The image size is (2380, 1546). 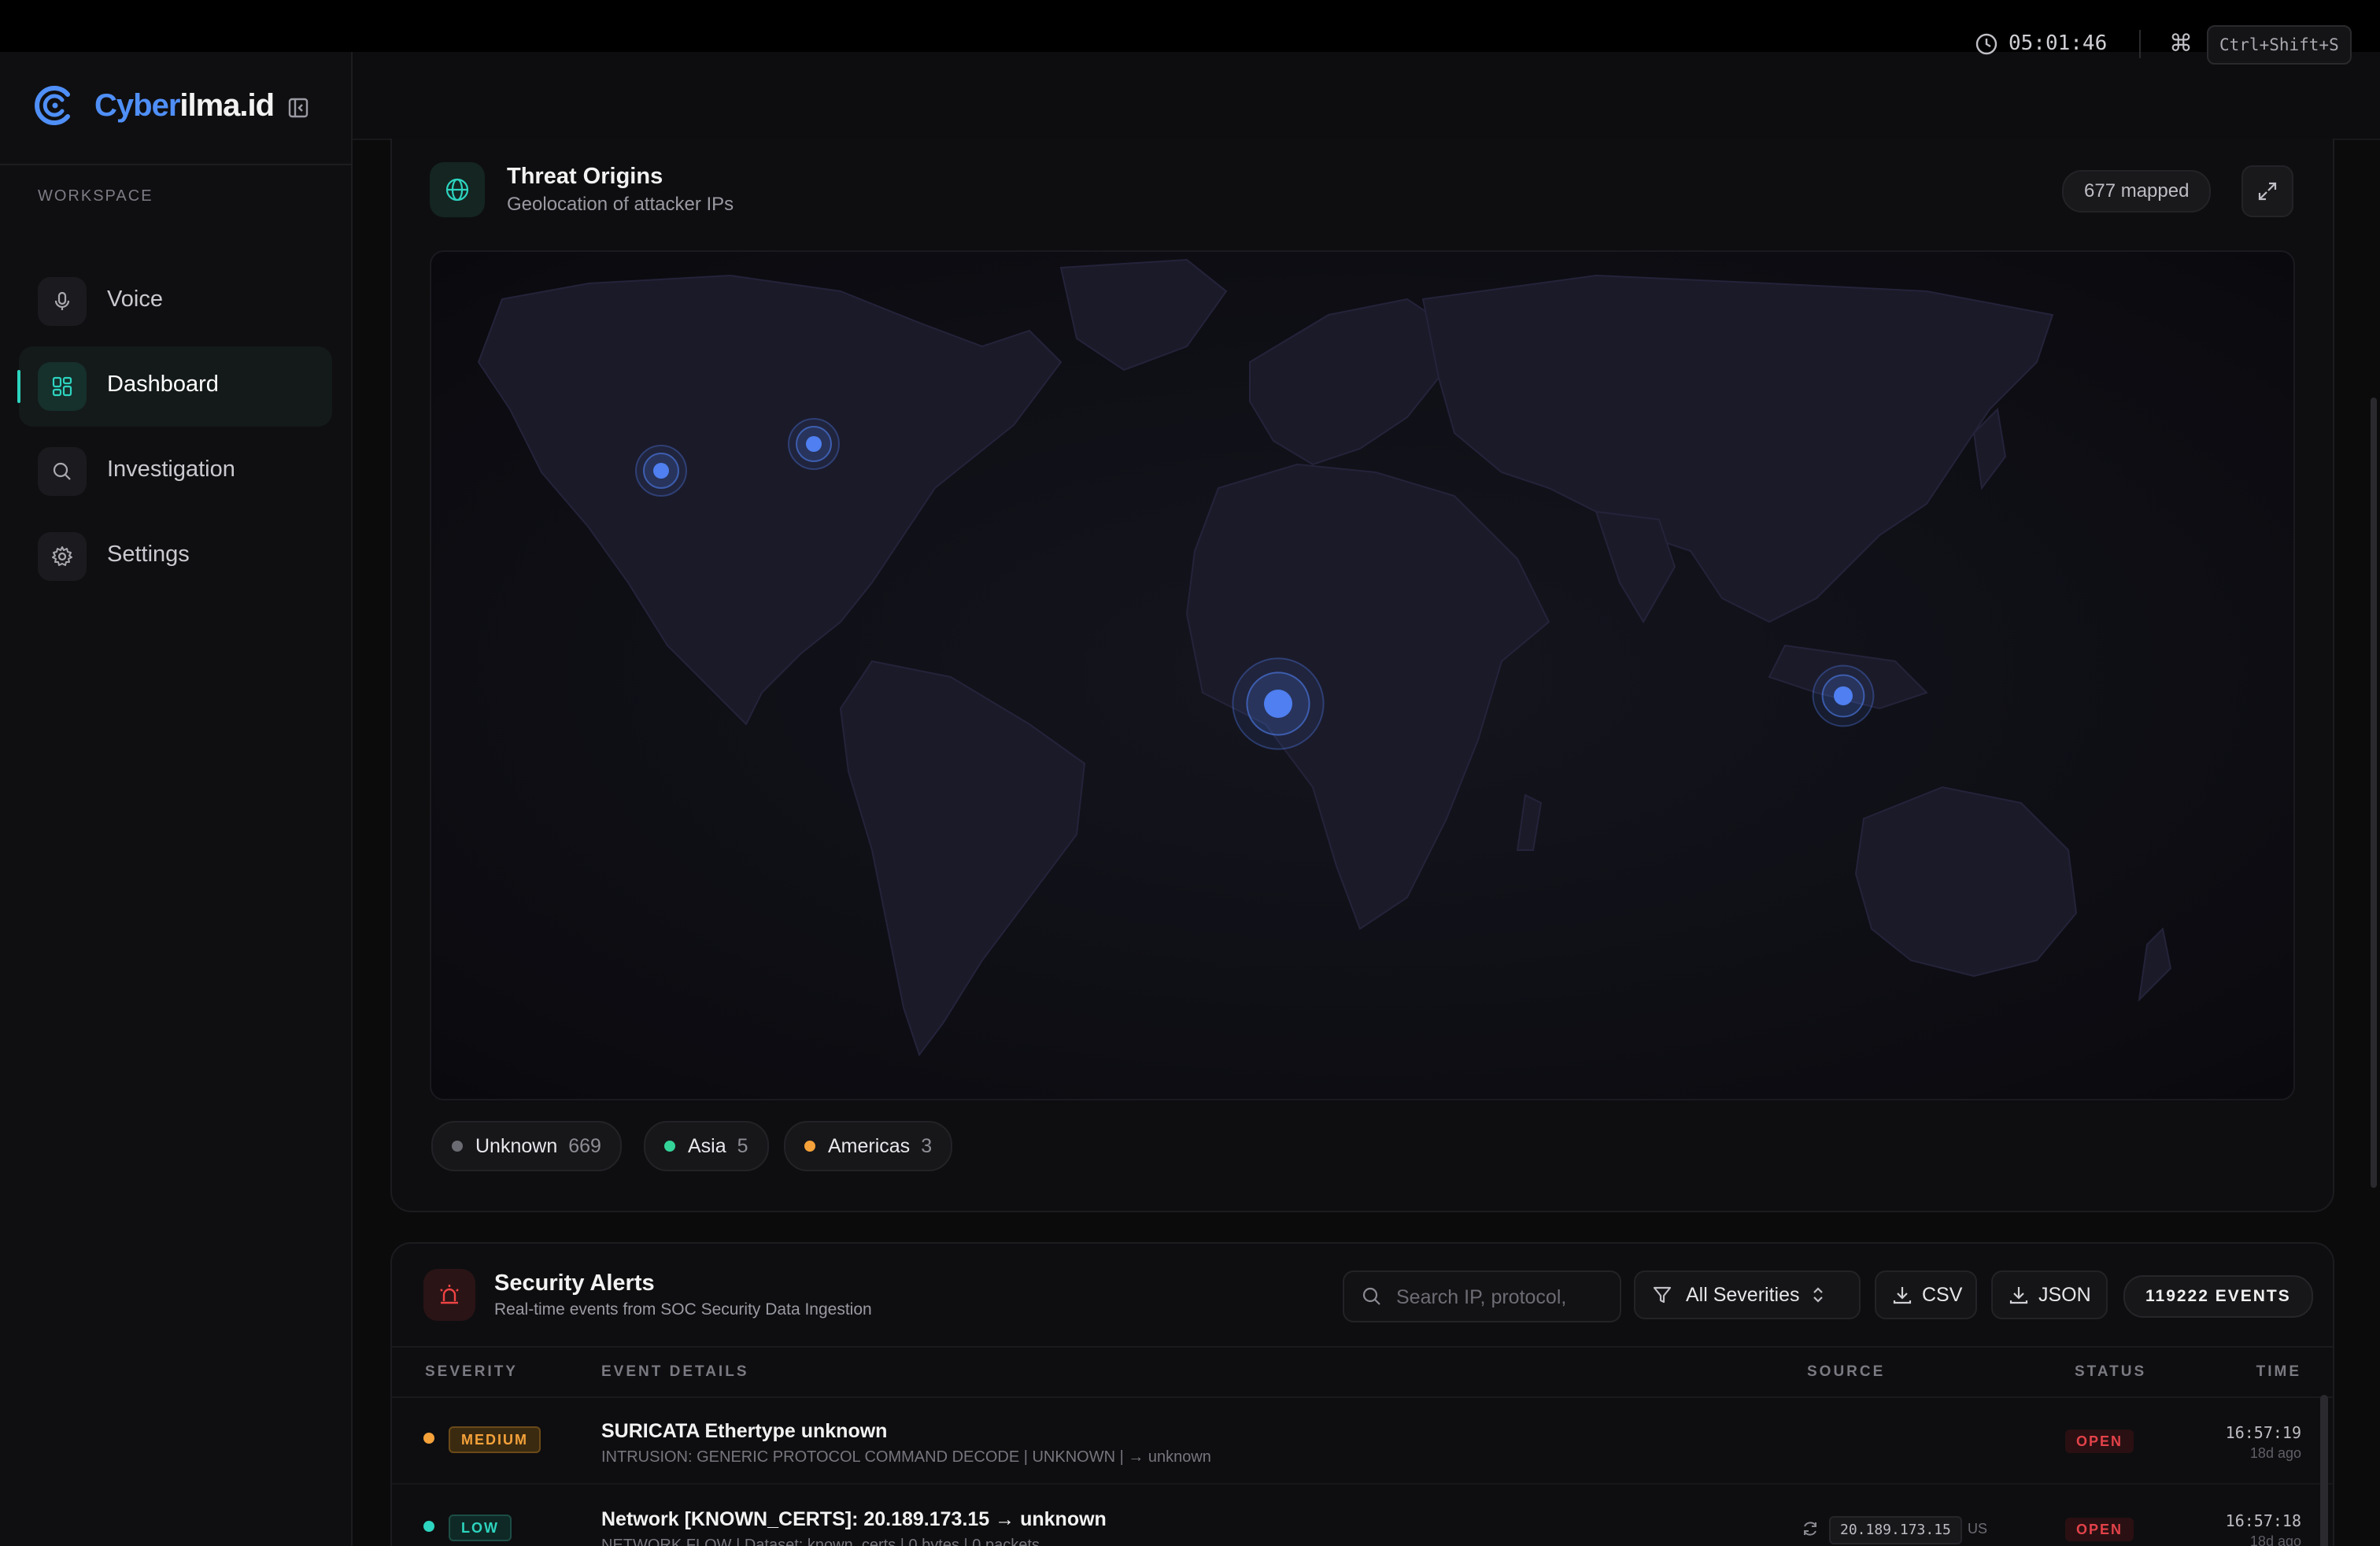 I want to click on source-ip: 20.189.173.15, so click(x=1895, y=1530).